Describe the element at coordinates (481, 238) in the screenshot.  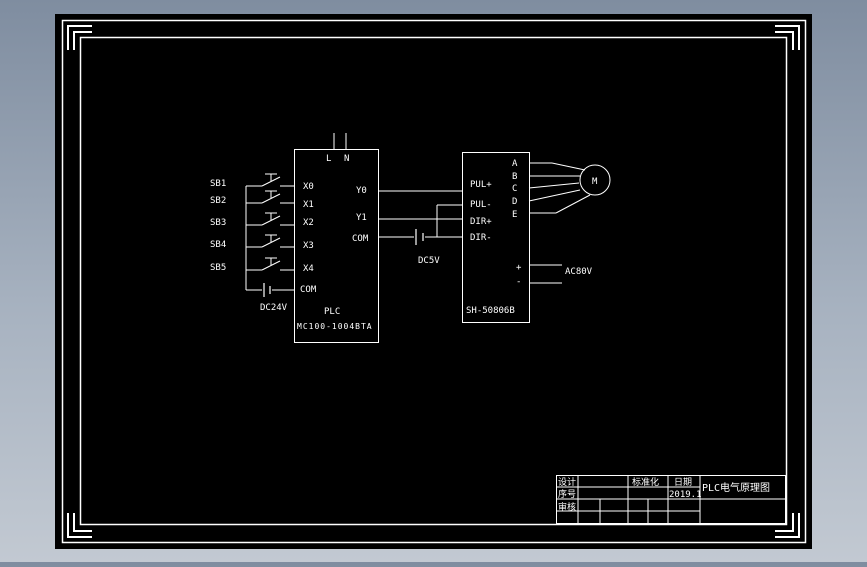
I see `driver-input-dir-minus: DIR-` at that location.